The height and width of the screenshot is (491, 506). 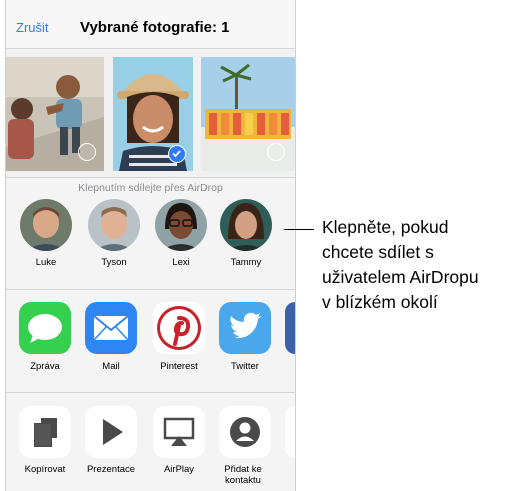 I want to click on share-app-twitter: Twitter, so click(x=245, y=337).